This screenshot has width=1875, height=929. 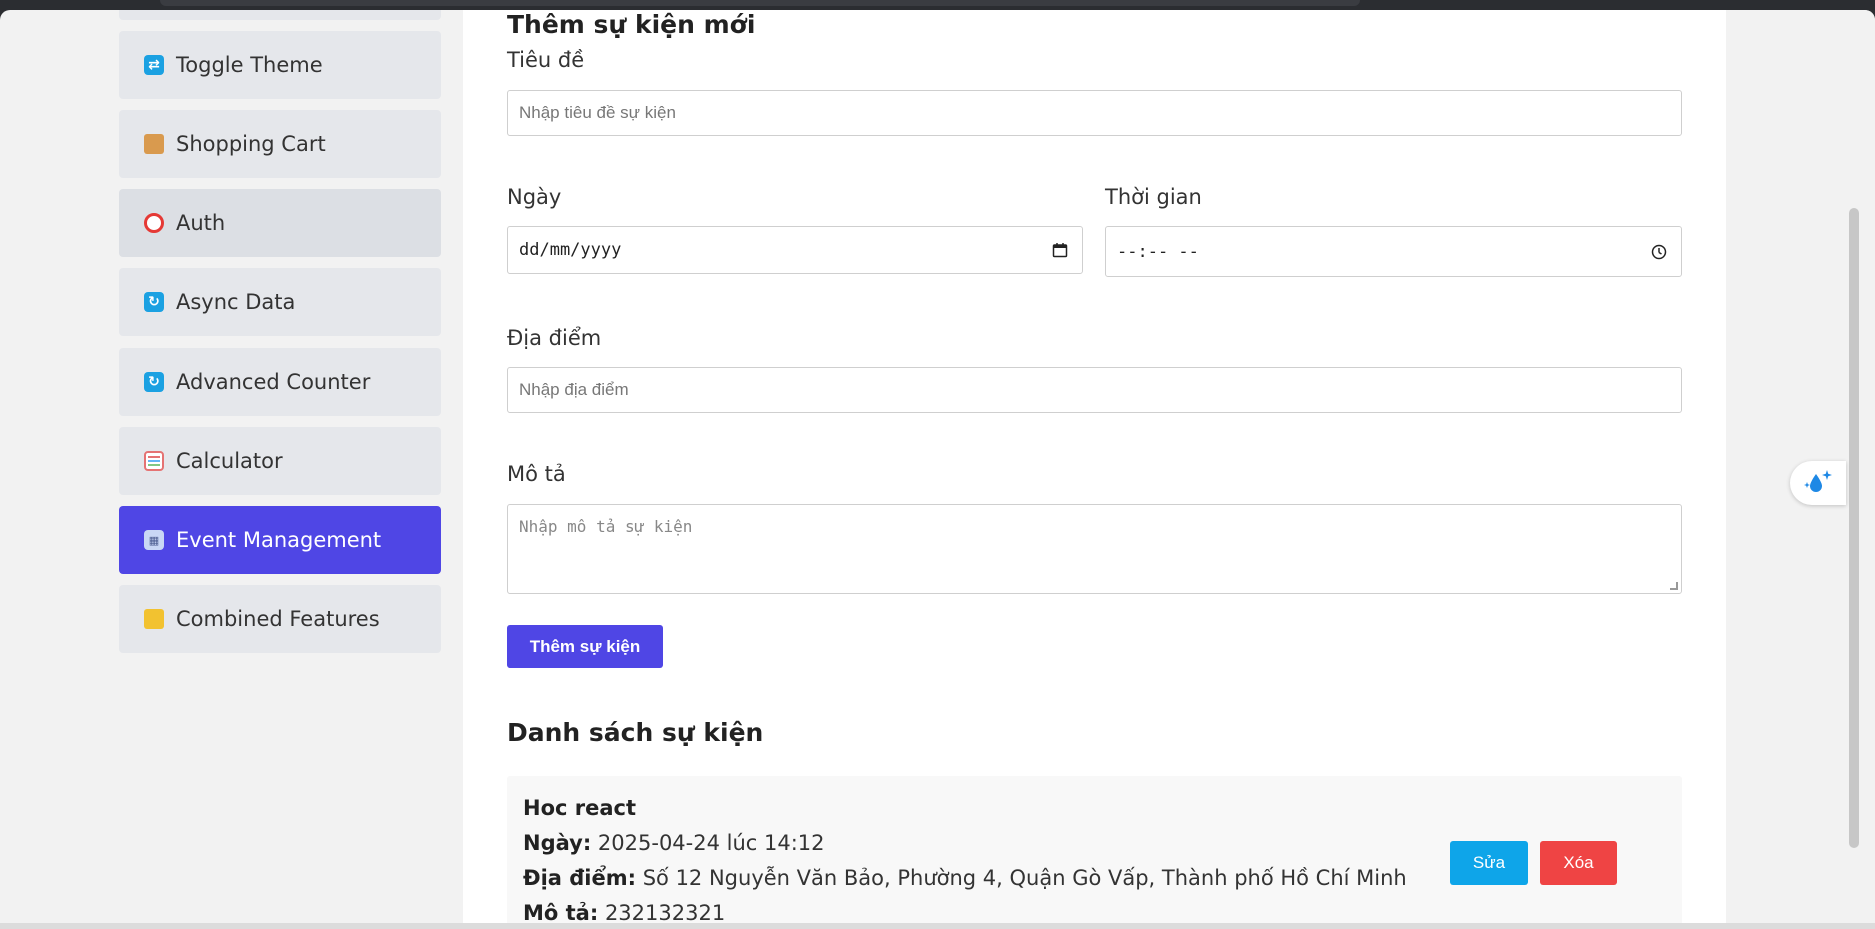 What do you see at coordinates (597, 112) in the screenshot?
I see `title-placeholder: Nhập tiêu đề sự kiện` at bounding box center [597, 112].